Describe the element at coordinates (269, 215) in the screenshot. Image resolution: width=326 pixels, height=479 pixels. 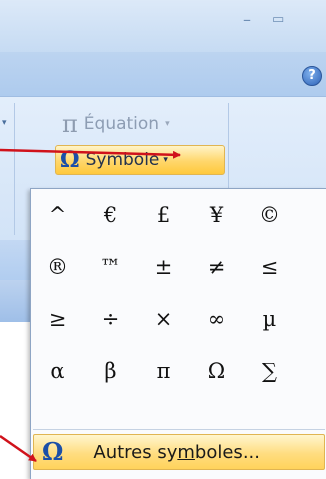
I see `symbol-cell: ©` at that location.